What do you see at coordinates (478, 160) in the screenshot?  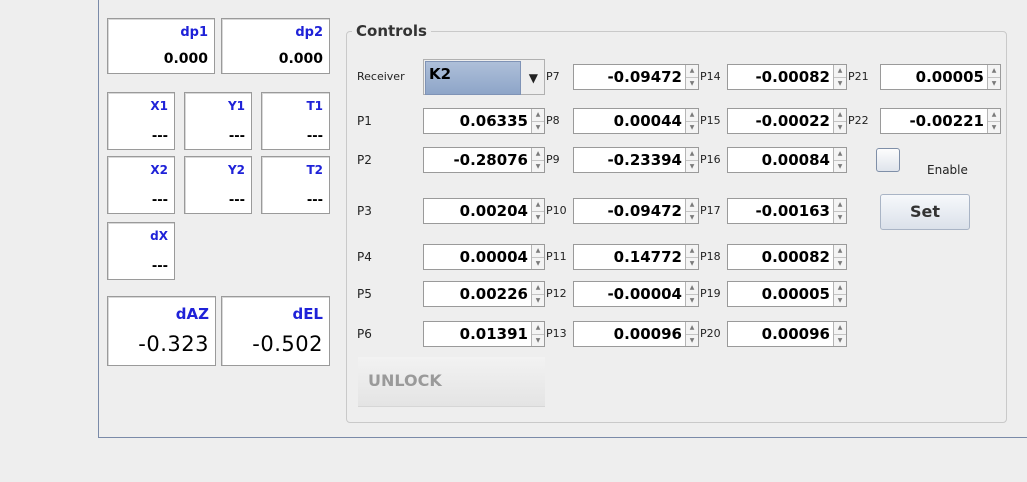 I see `param-value: -0.28076` at bounding box center [478, 160].